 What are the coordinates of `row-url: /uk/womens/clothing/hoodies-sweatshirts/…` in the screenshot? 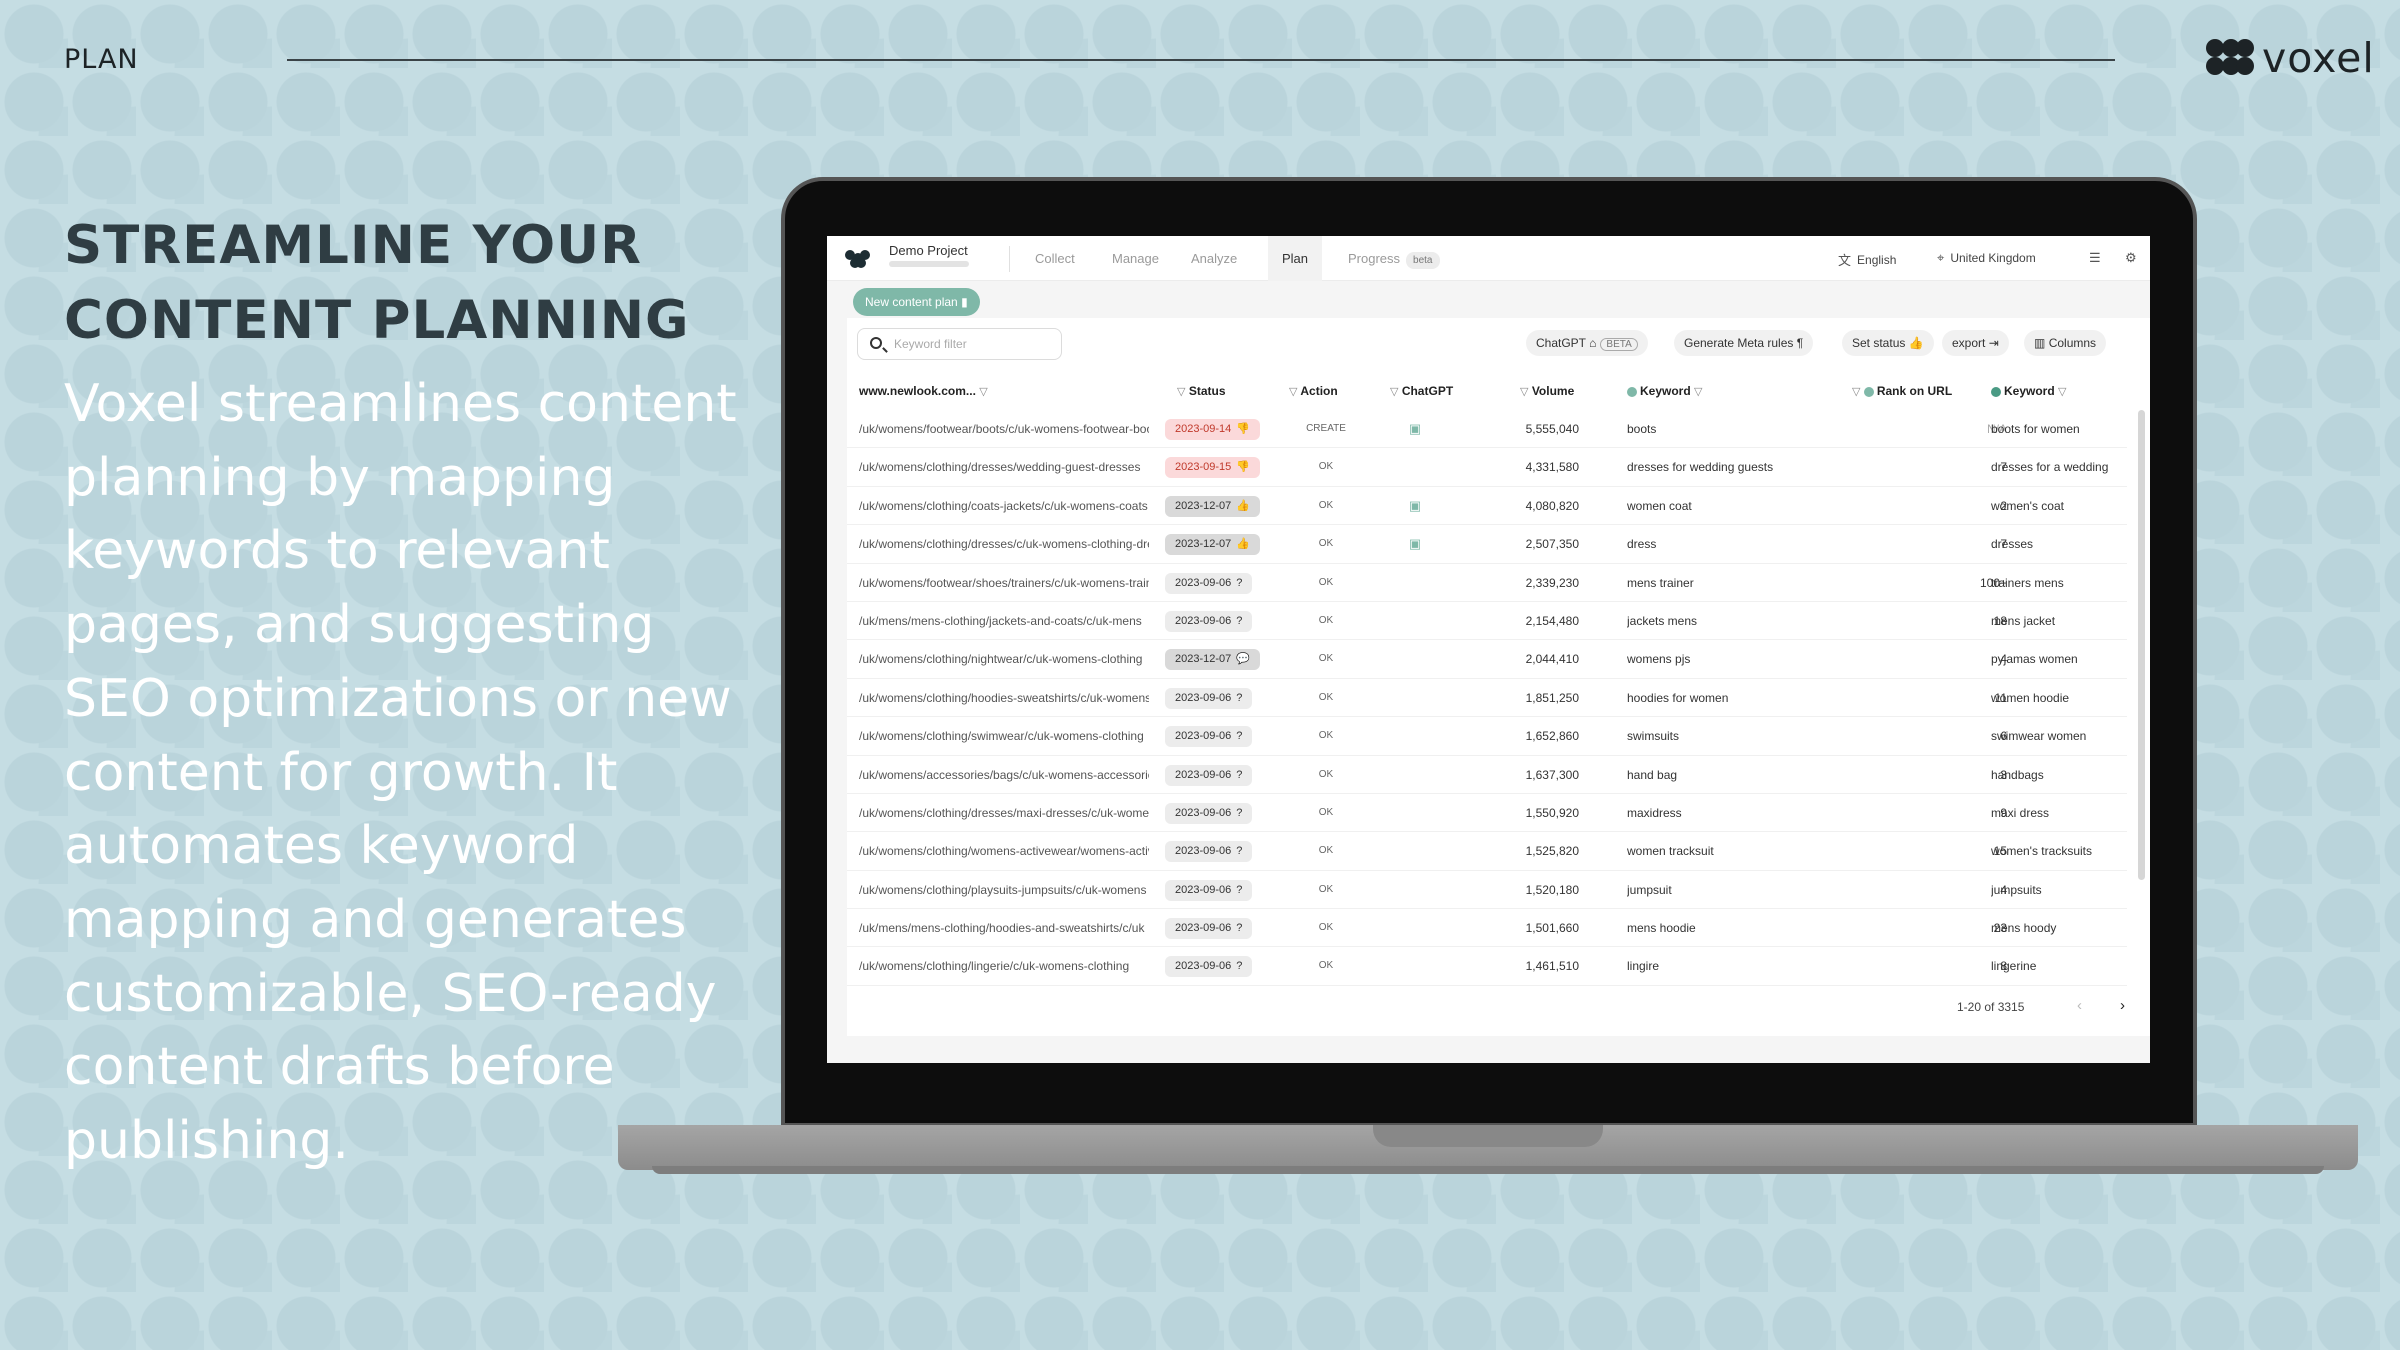 It's located at (1004, 698).